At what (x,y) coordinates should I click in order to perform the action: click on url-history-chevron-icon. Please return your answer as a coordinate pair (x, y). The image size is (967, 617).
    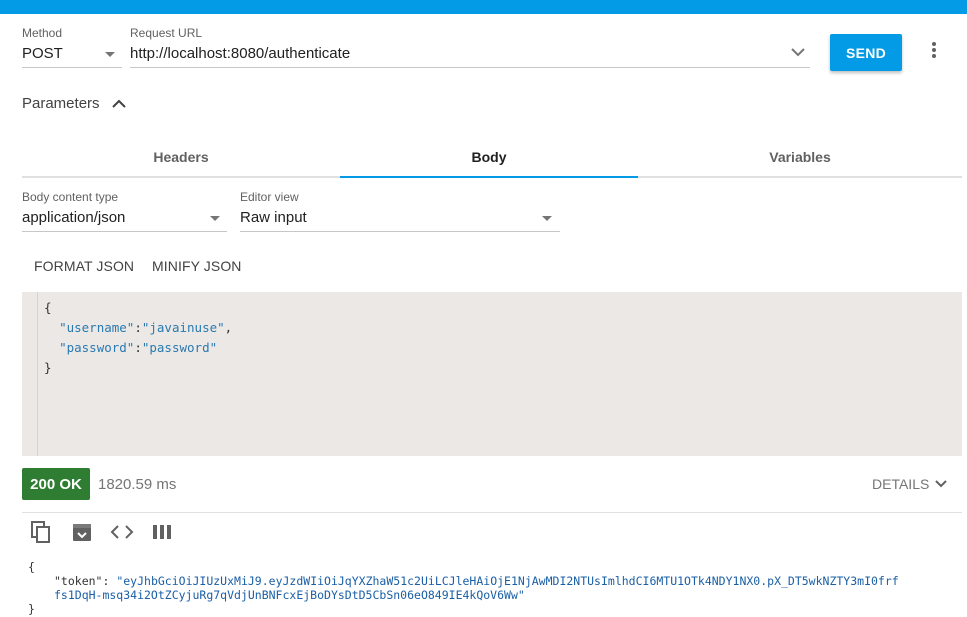
    Looking at the image, I should click on (798, 52).